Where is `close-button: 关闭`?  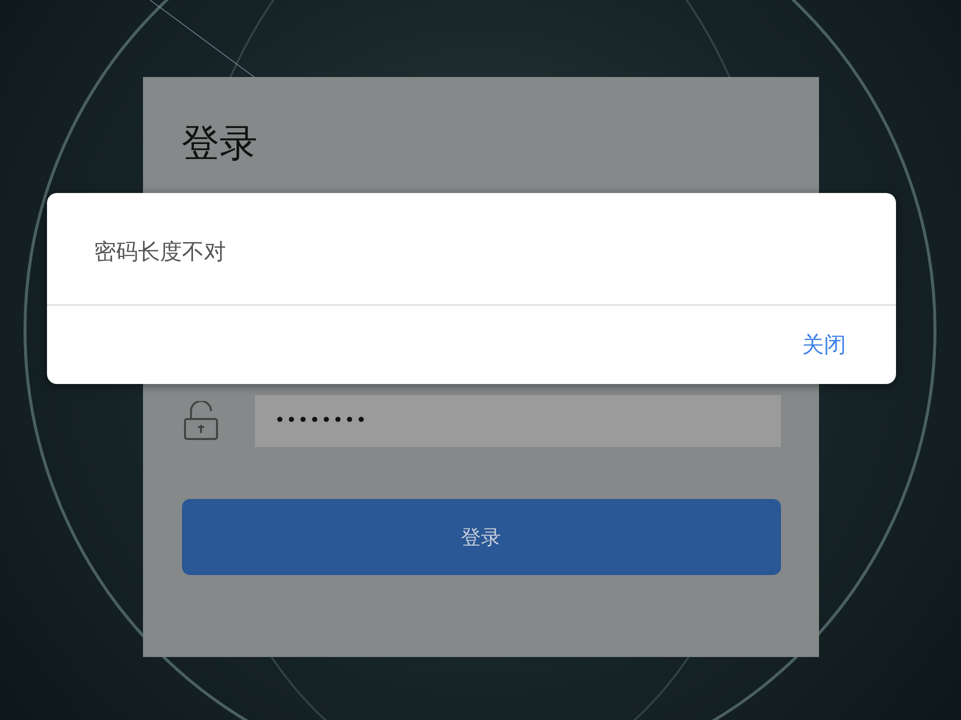
close-button: 关闭 is located at coordinates (824, 345).